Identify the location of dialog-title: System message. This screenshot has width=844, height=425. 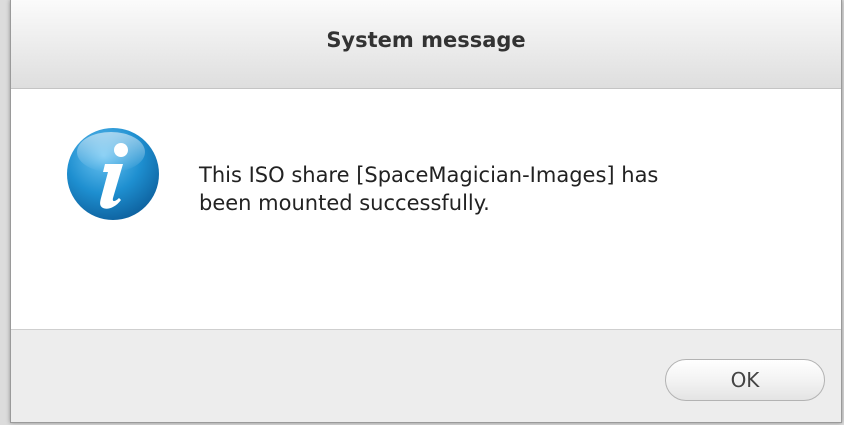
(426, 40).